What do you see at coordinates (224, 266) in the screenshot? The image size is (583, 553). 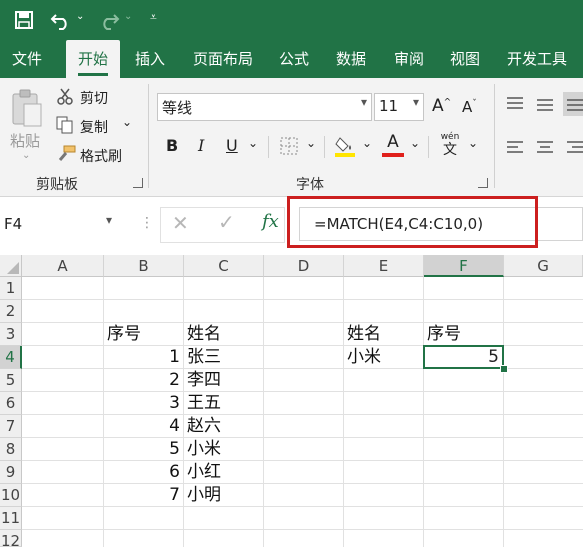 I see `column-header-c: C` at bounding box center [224, 266].